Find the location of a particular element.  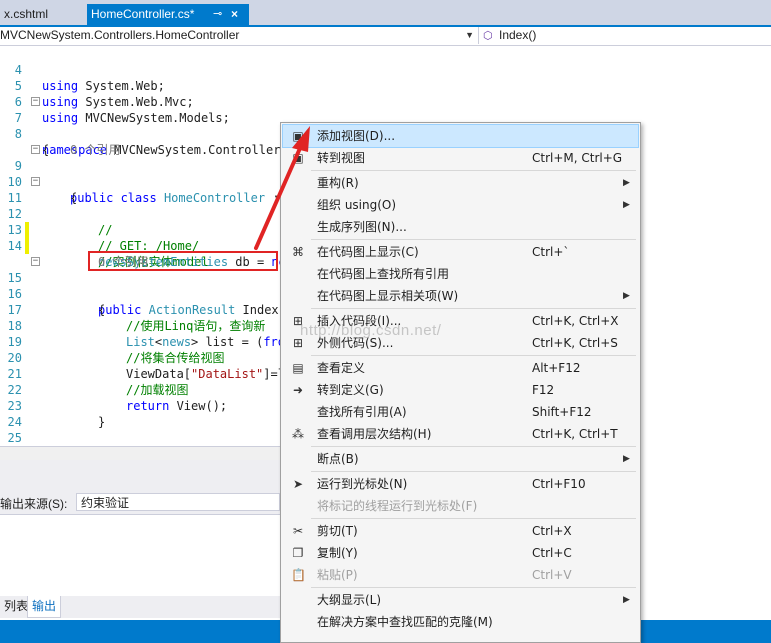

menu-item-shortcut: Ctrl+K, Ctrl+X is located at coordinates (575, 321).